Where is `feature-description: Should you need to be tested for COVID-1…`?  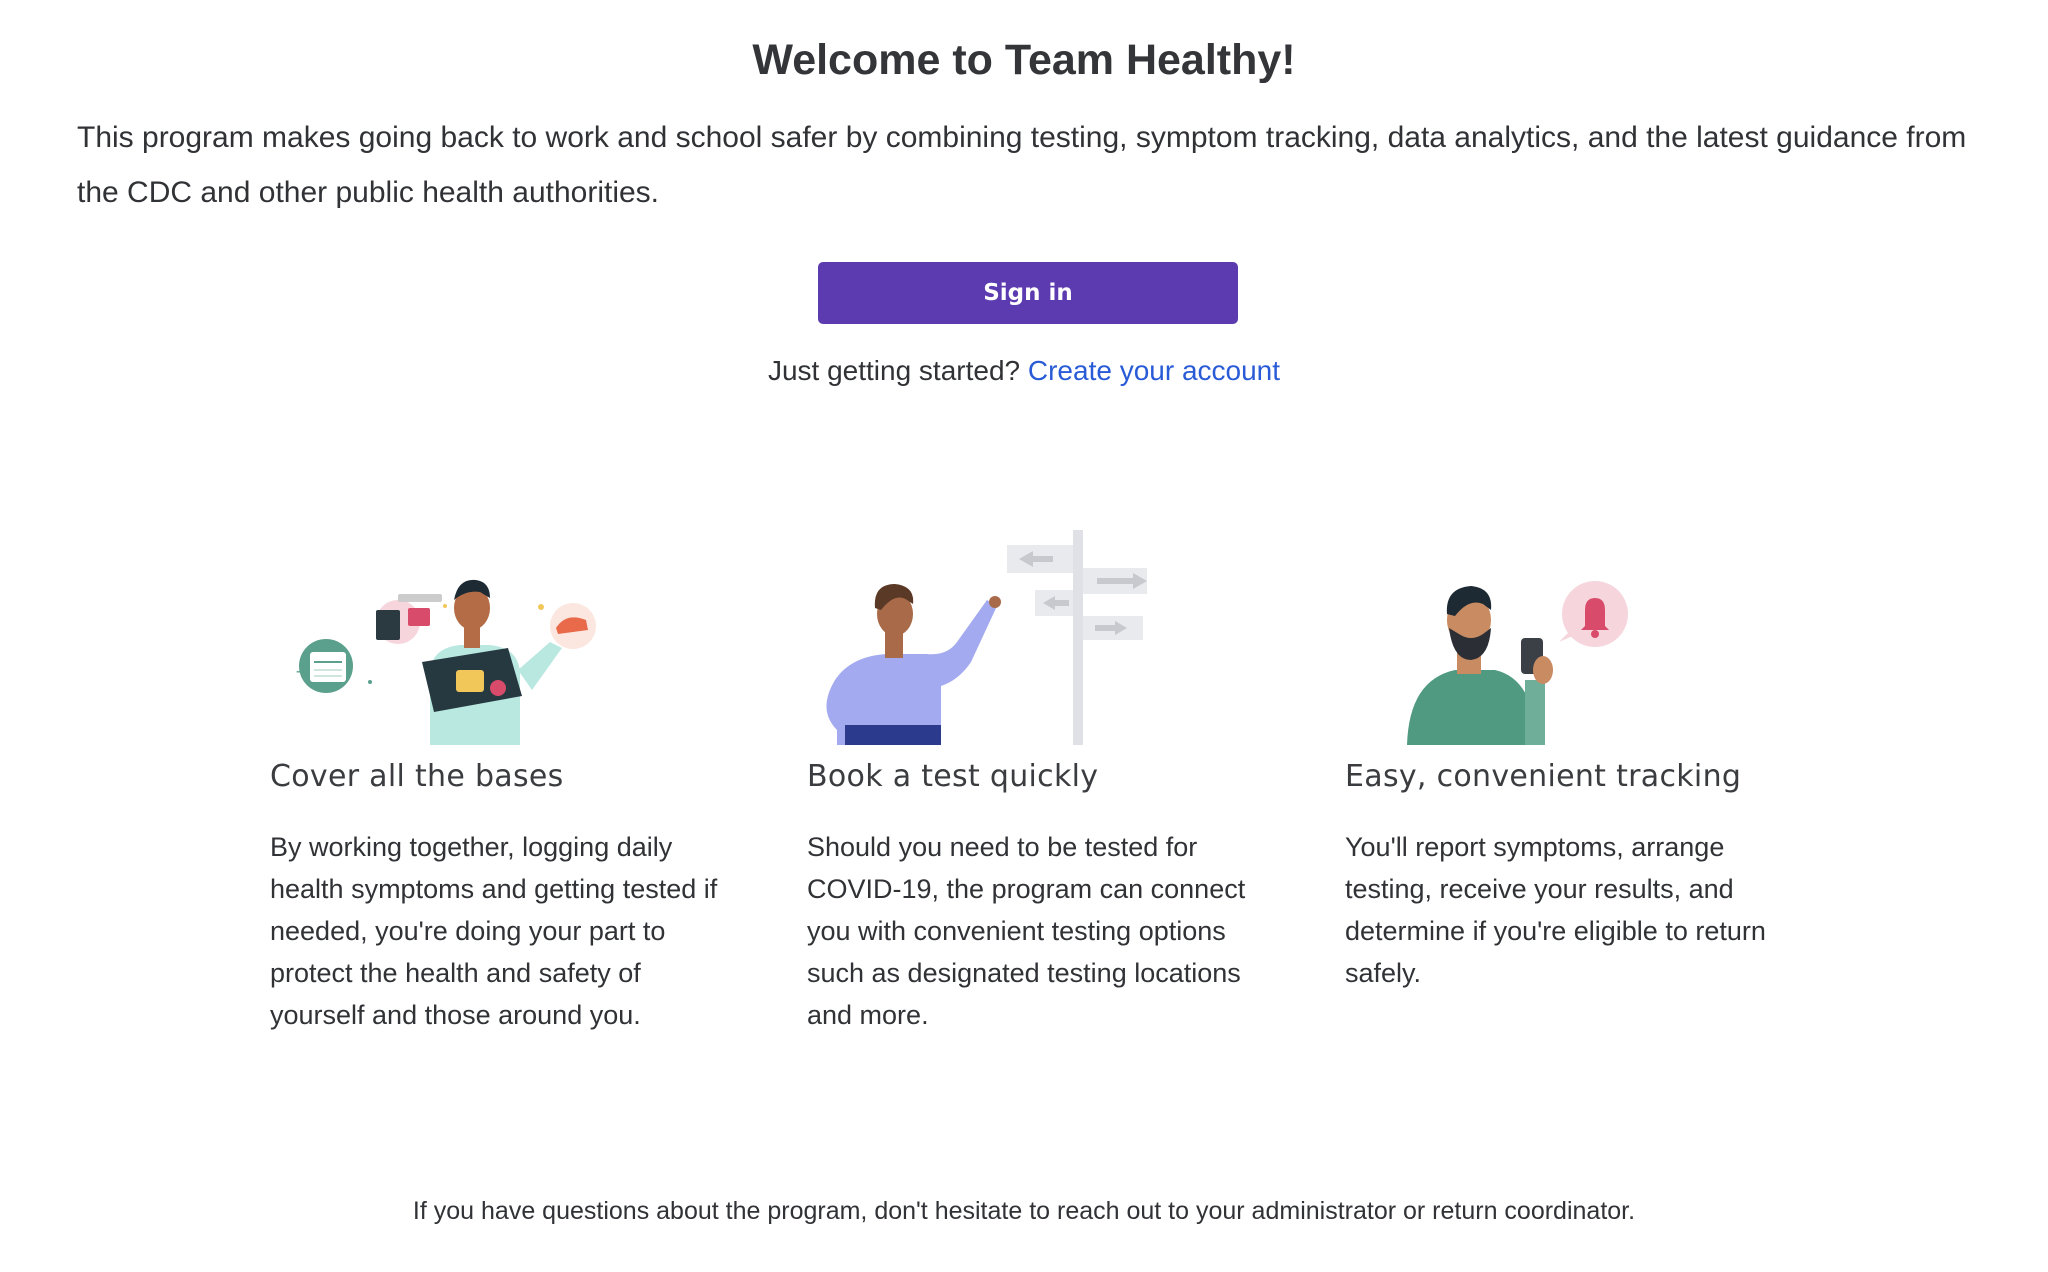 feature-description: Should you need to be tested for COVID-1… is located at coordinates (1026, 931).